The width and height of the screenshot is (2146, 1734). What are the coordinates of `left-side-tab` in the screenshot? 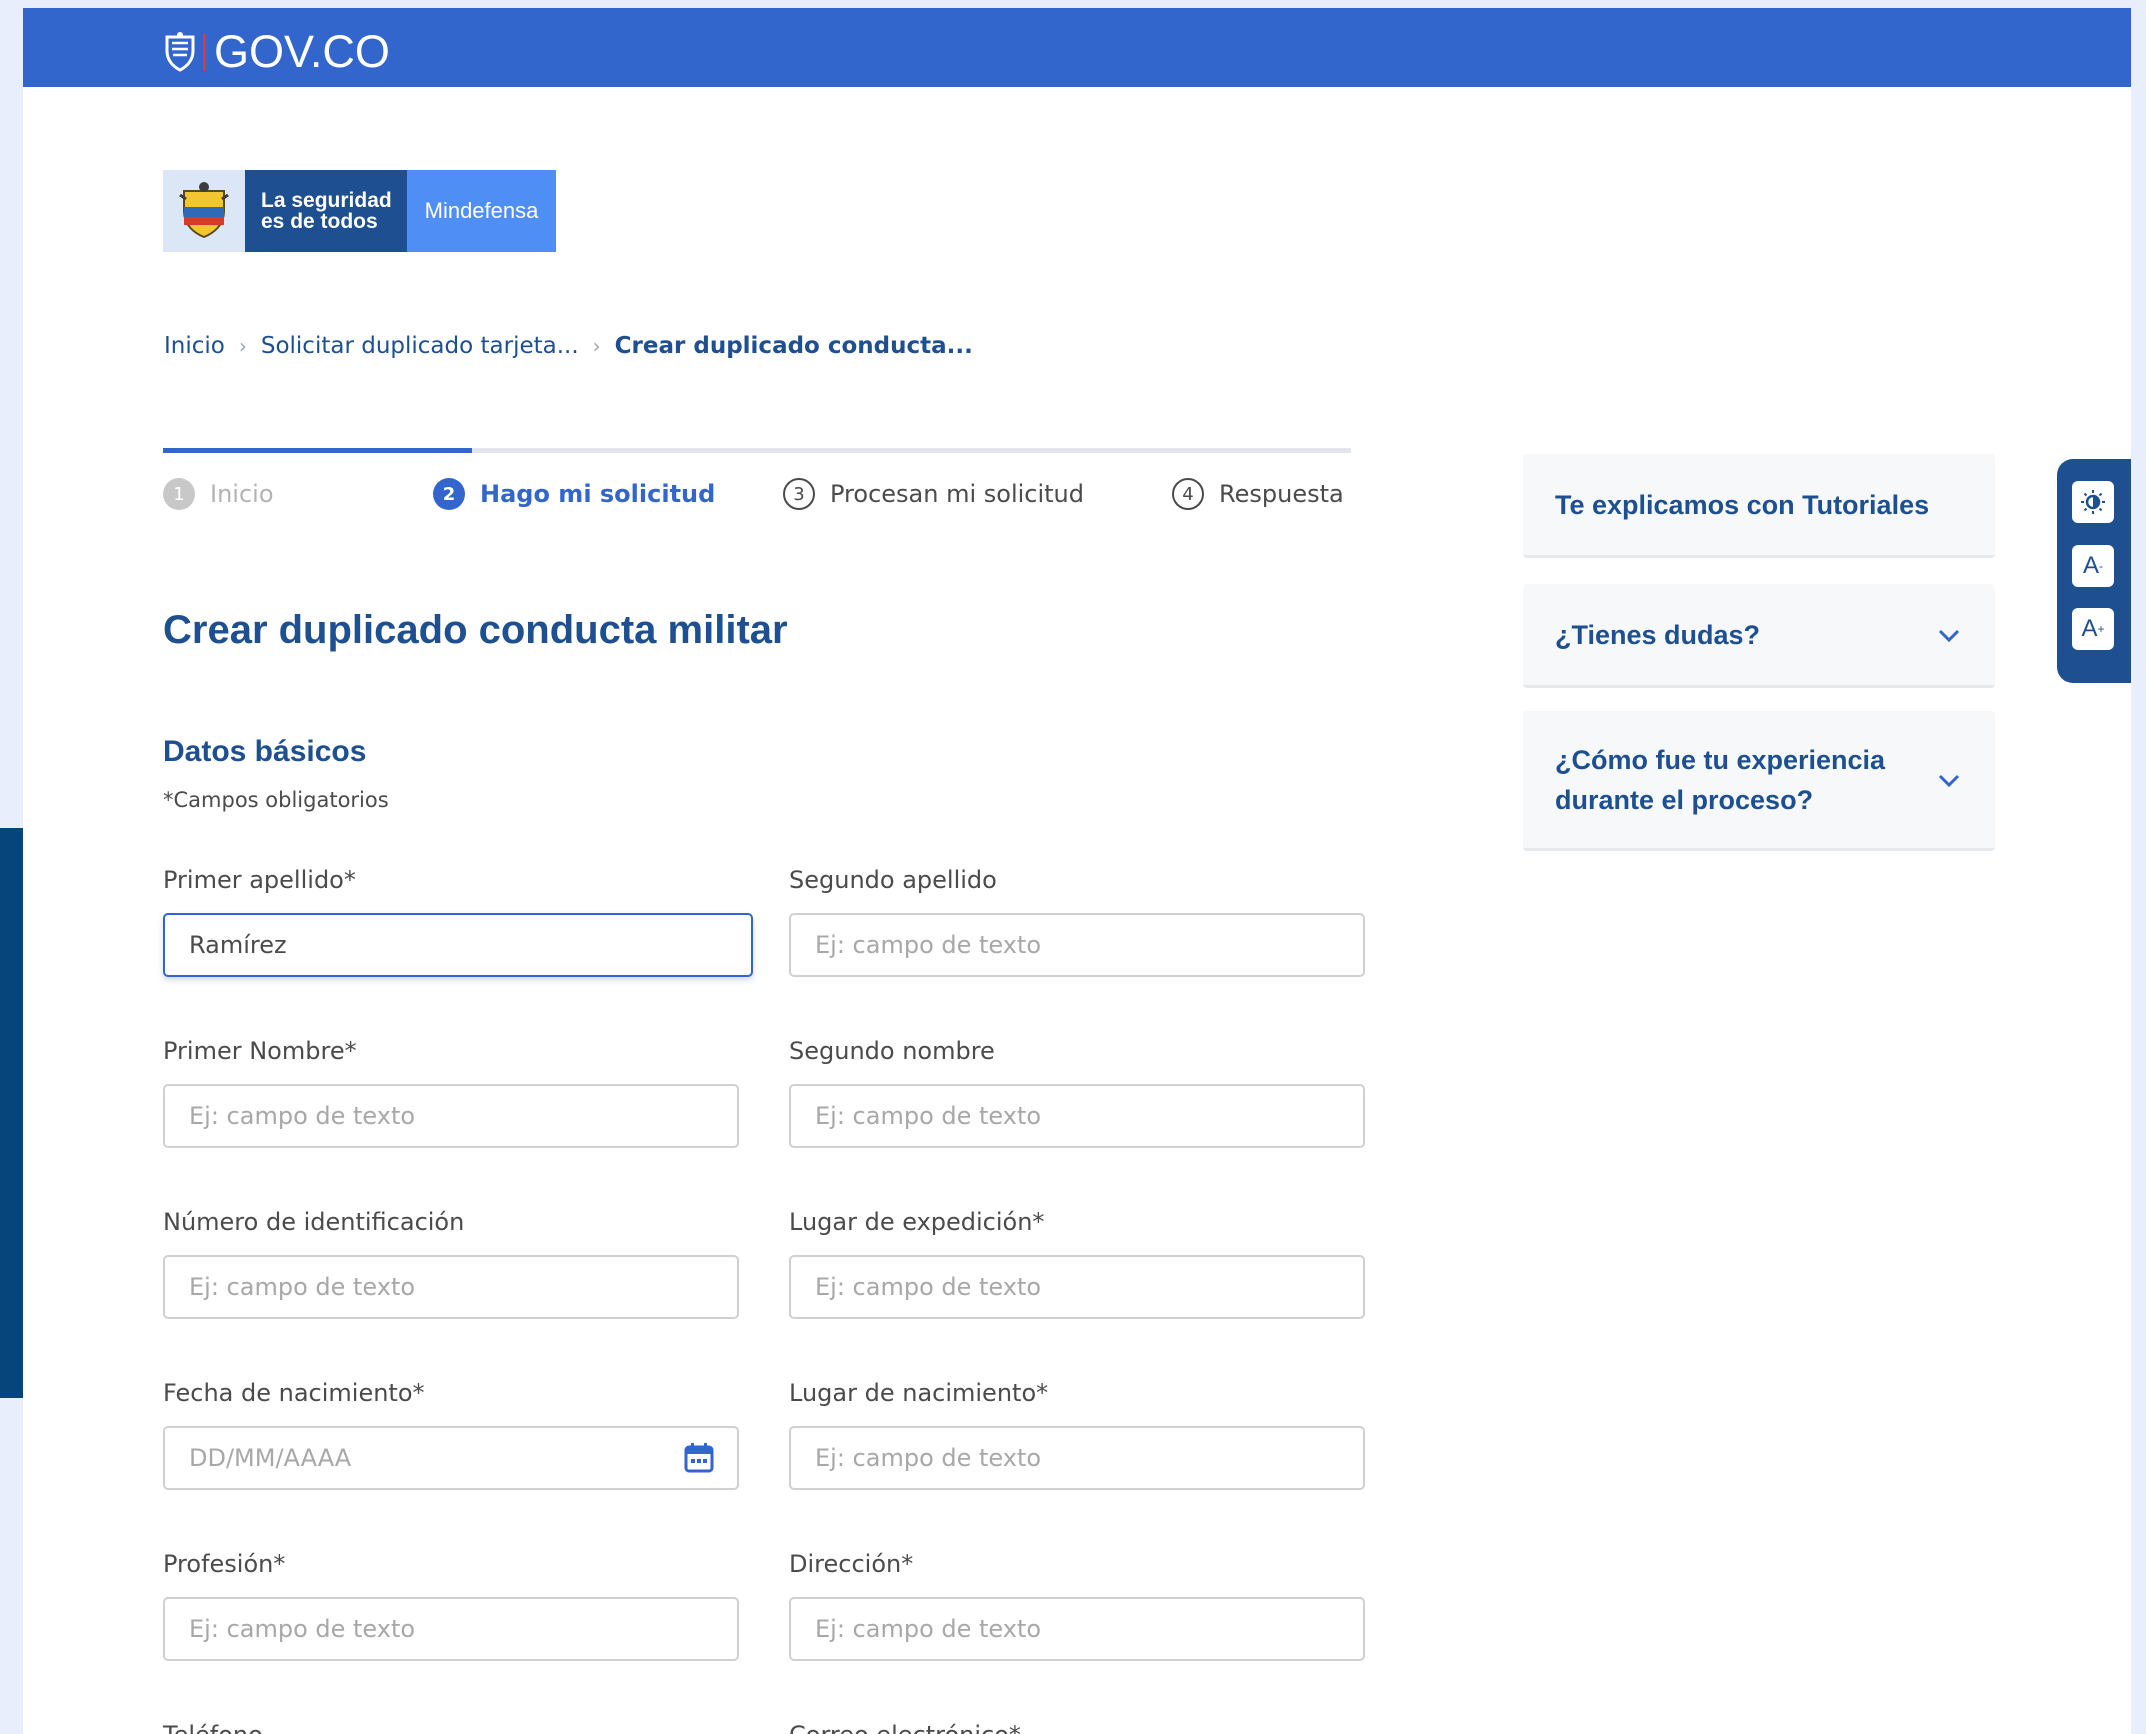 It's located at (11, 1113).